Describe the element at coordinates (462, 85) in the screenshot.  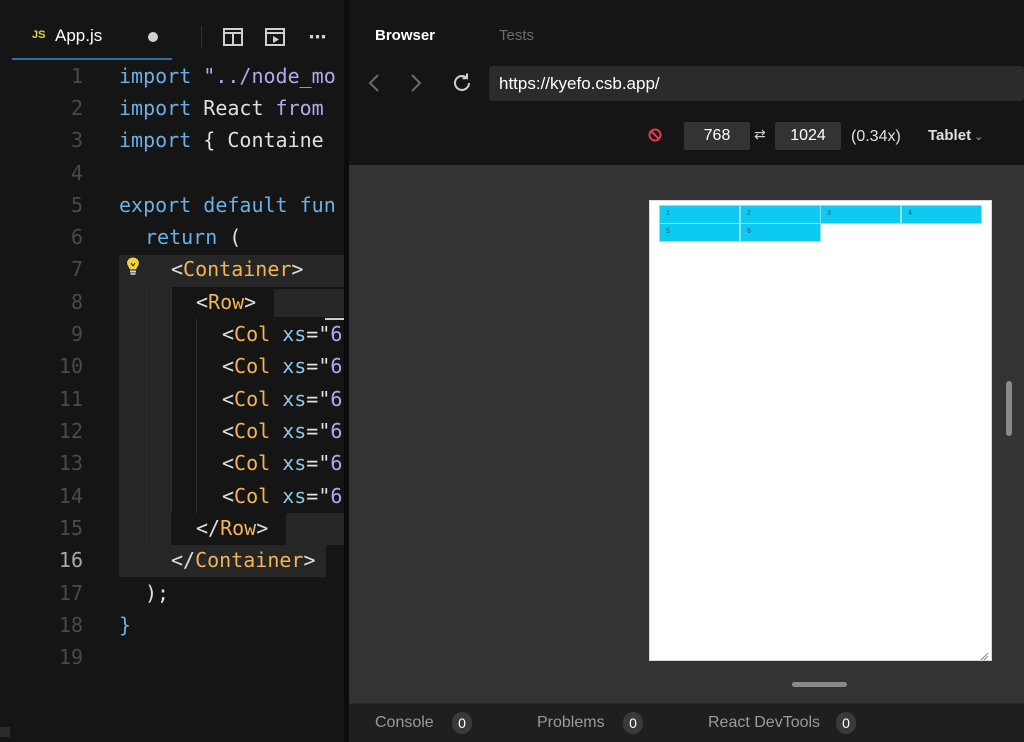
I see `reload-icon` at that location.